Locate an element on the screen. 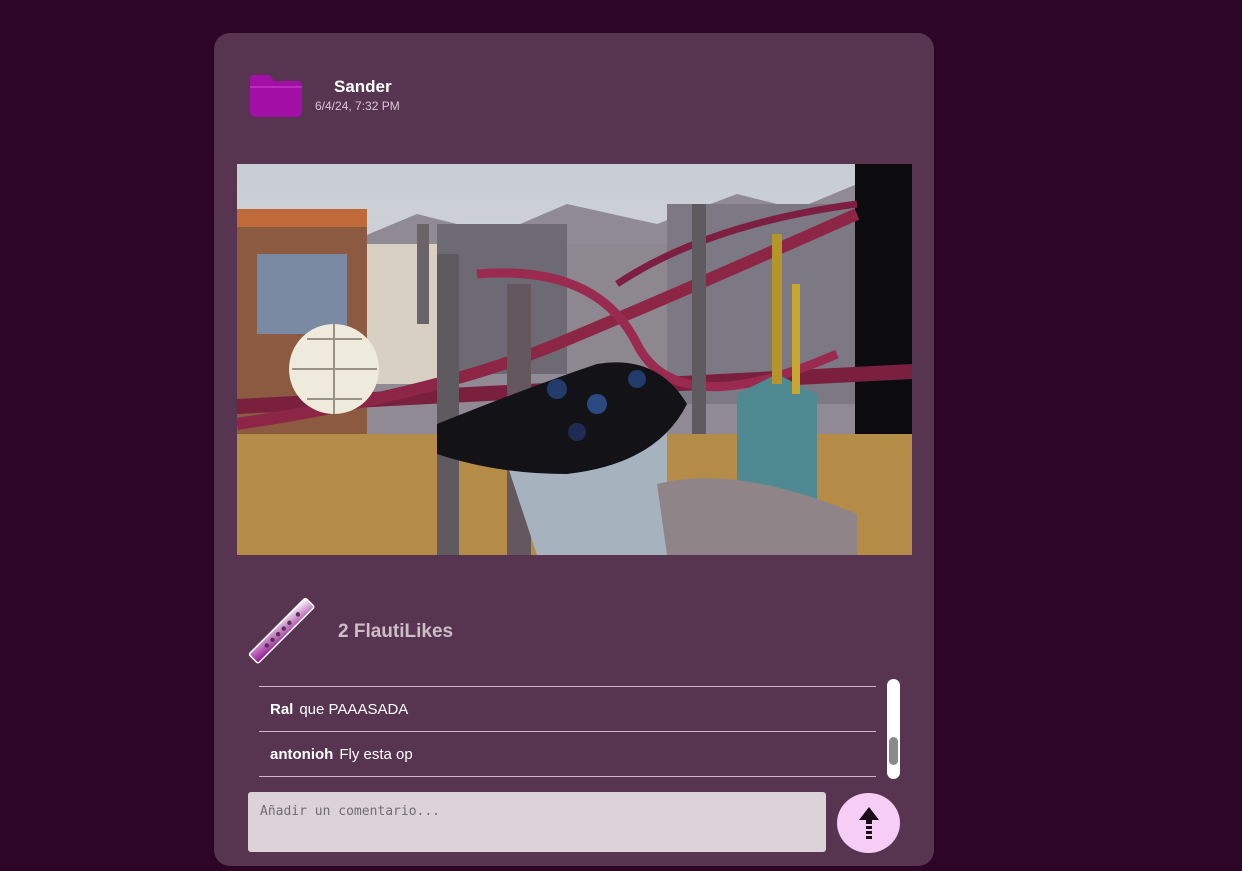 The width and height of the screenshot is (1242, 871). avatar is located at coordinates (276, 96).